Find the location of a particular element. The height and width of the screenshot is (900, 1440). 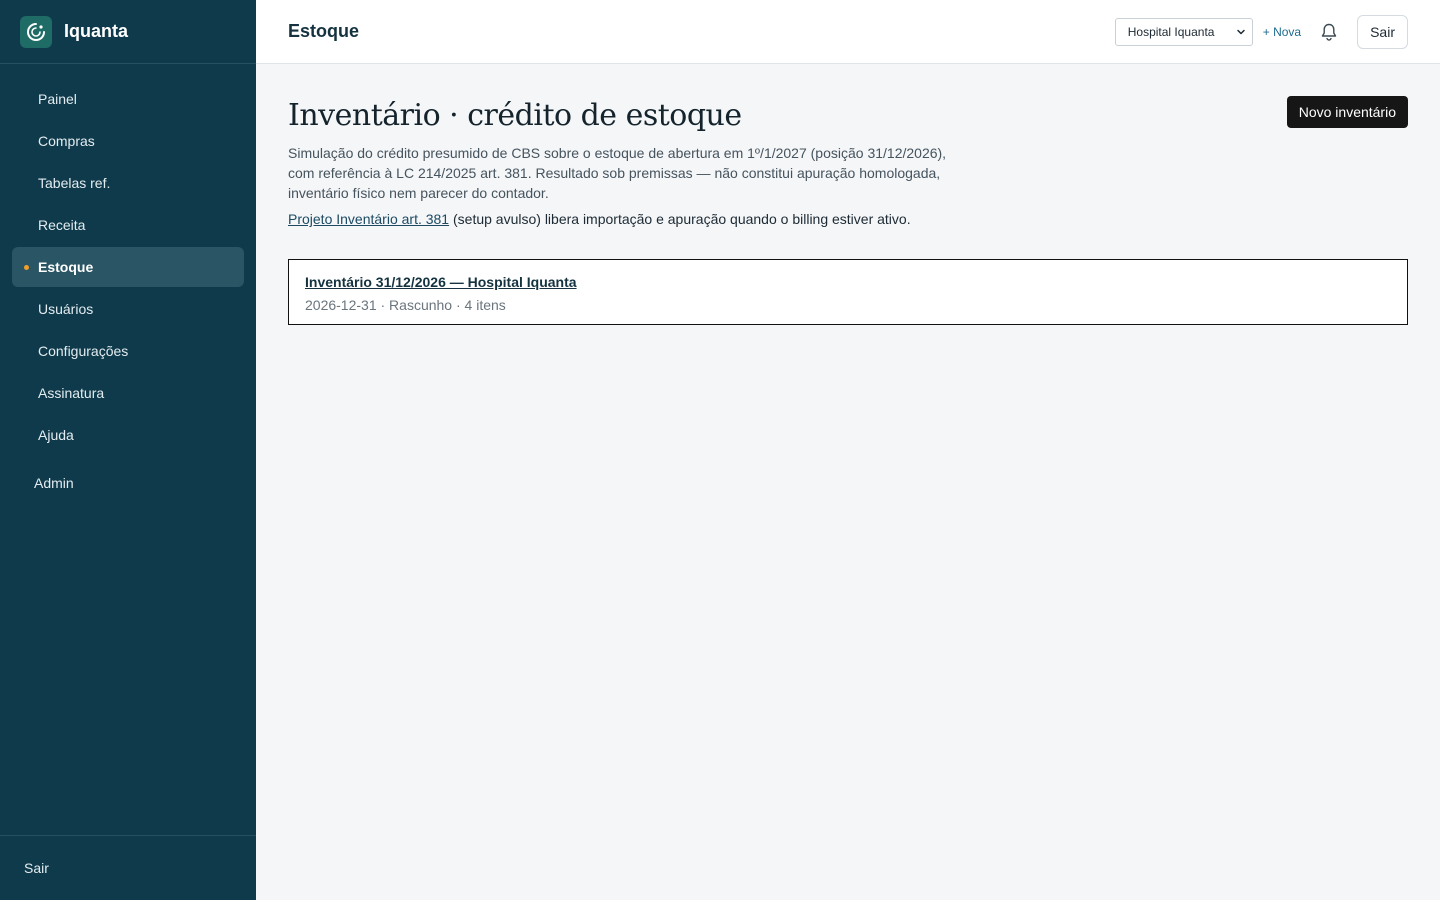

sidebar-logout-link: Sair is located at coordinates (128, 867).